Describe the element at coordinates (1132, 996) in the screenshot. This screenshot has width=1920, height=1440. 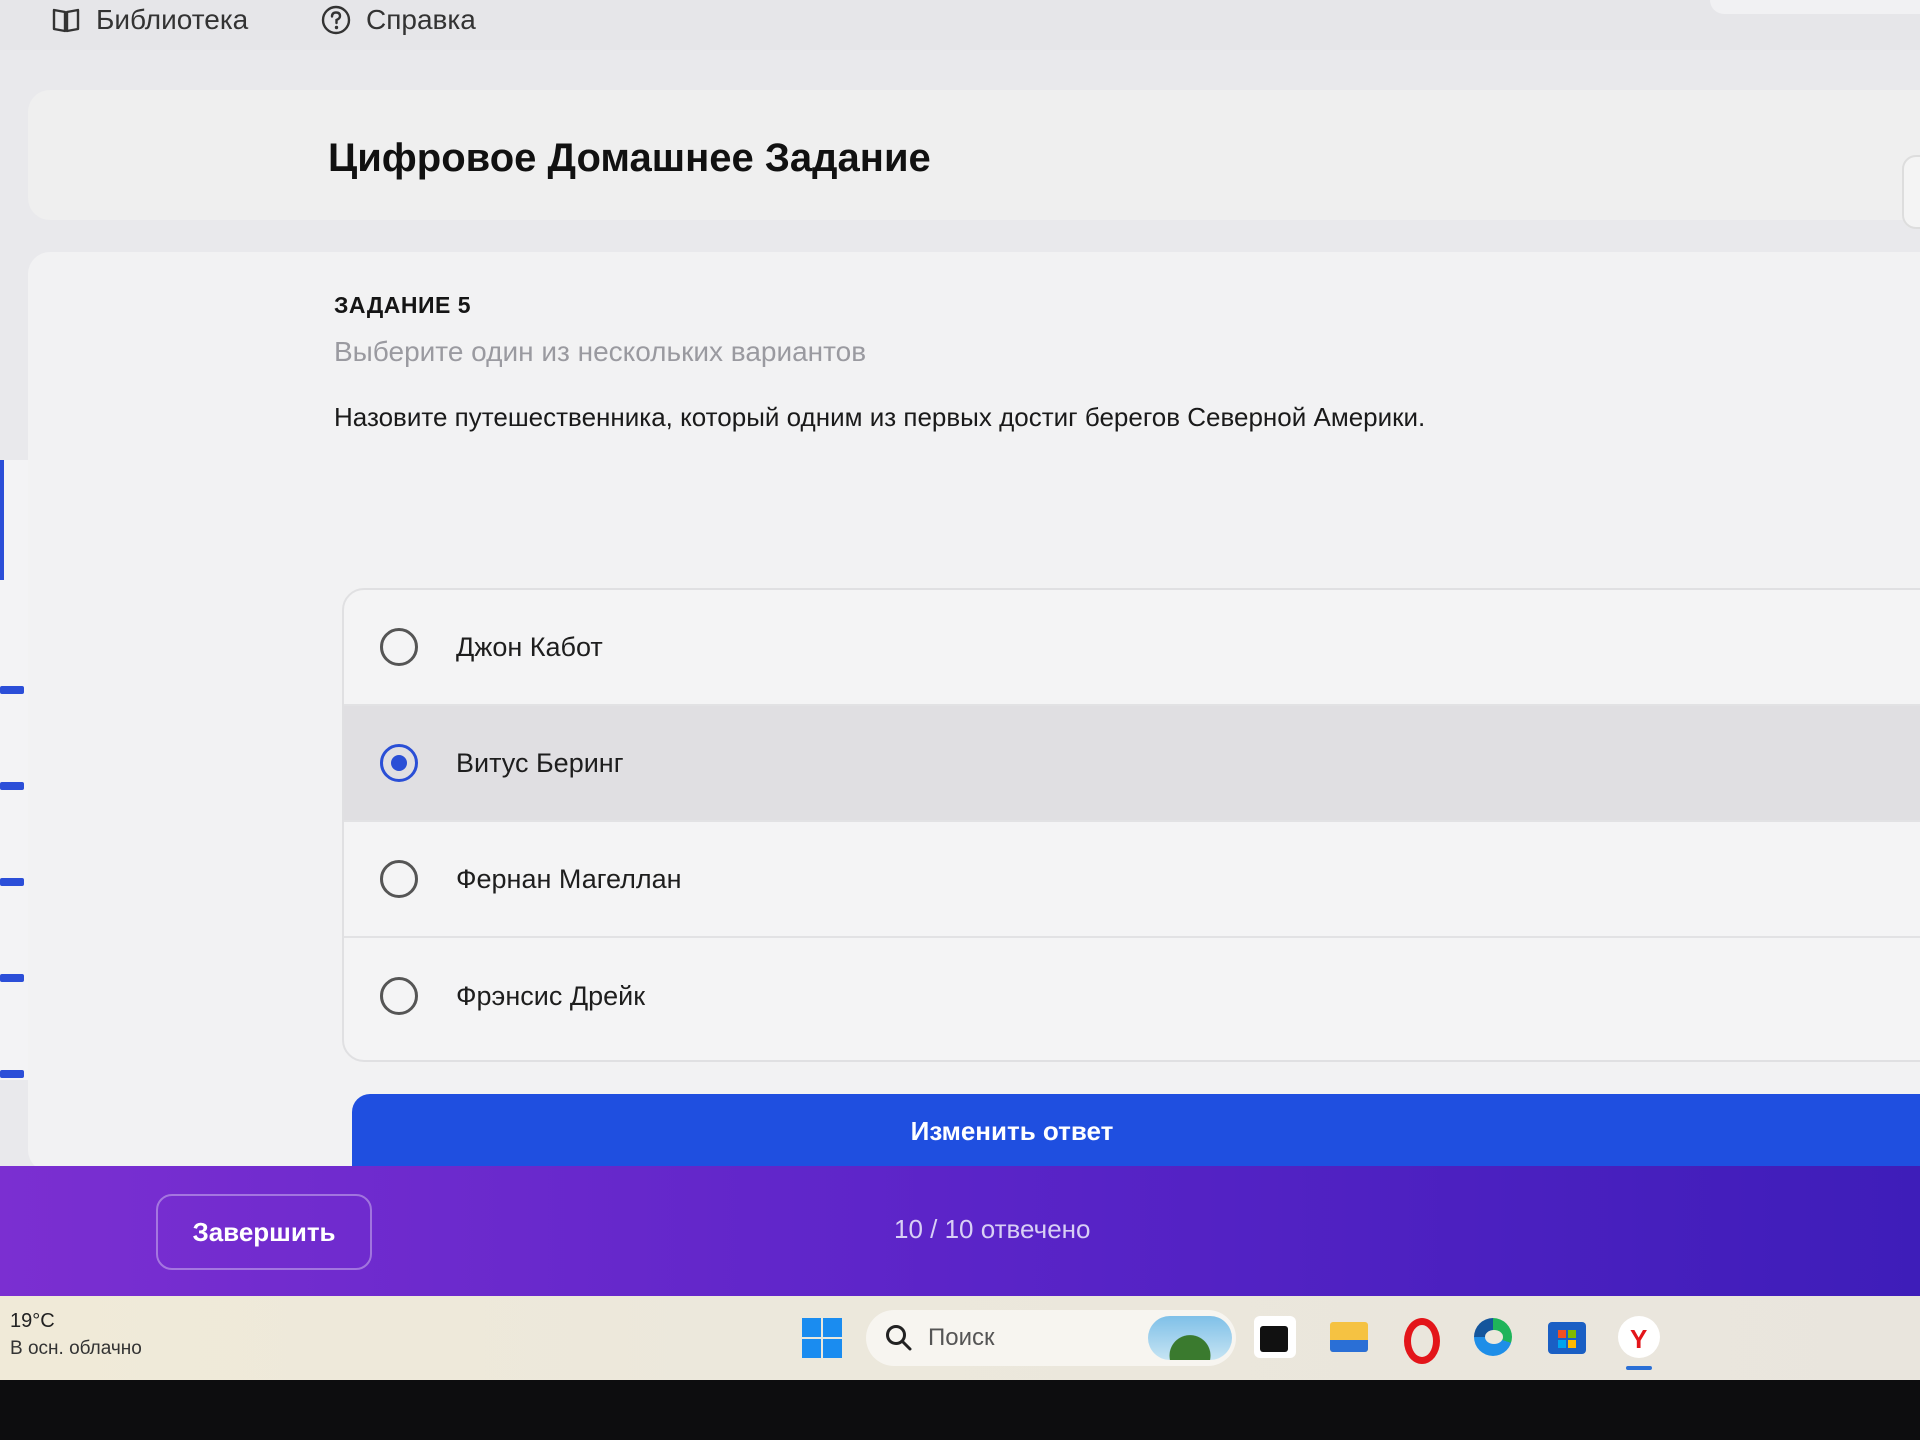
I see `answer-option: Фрэнсис Дрейк` at that location.